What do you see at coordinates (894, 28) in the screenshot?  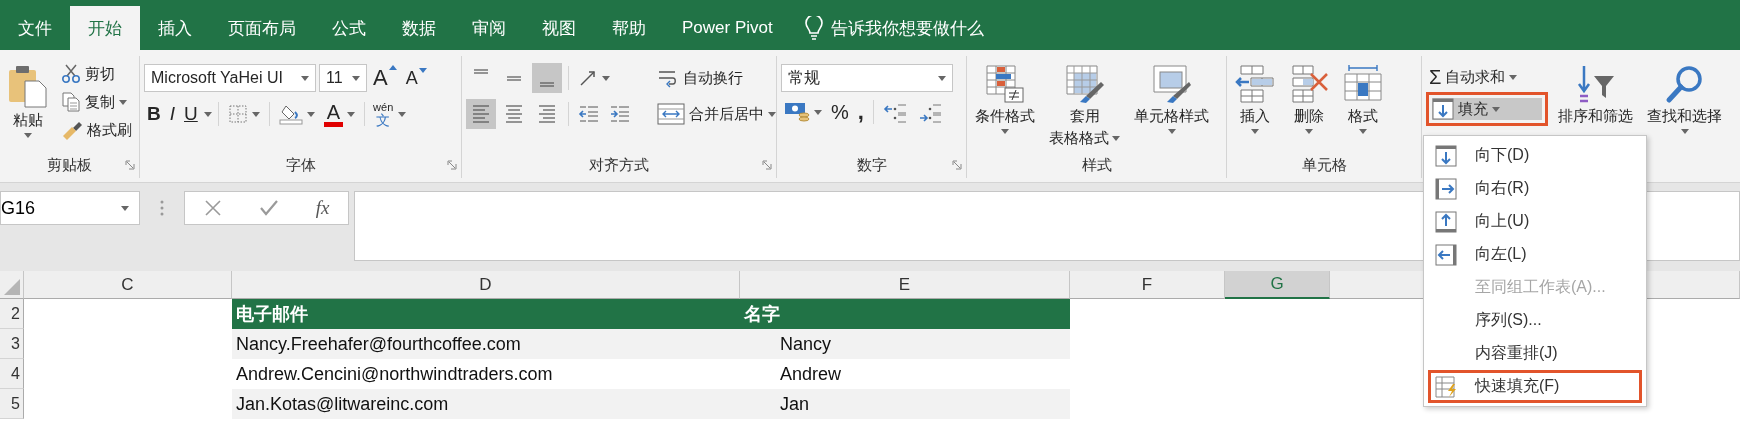 I see `tell-me-search: 告诉我你想要做什么` at bounding box center [894, 28].